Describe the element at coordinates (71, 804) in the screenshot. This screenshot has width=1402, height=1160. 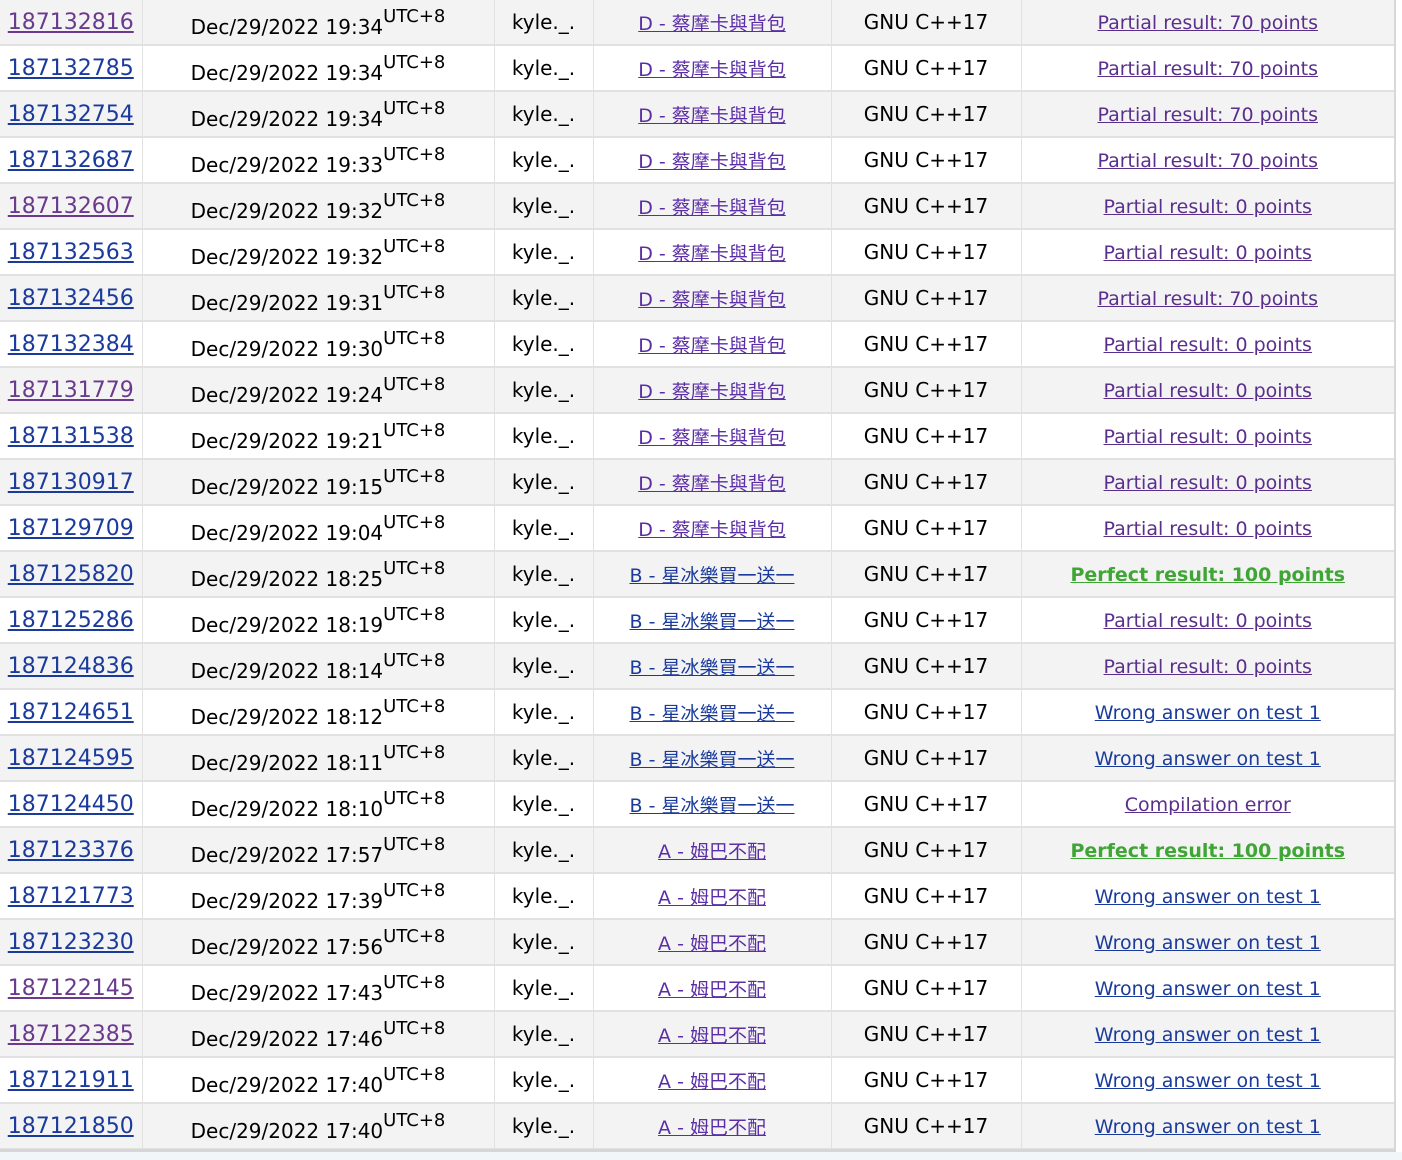
I see `submission-id-link: 187124450` at that location.